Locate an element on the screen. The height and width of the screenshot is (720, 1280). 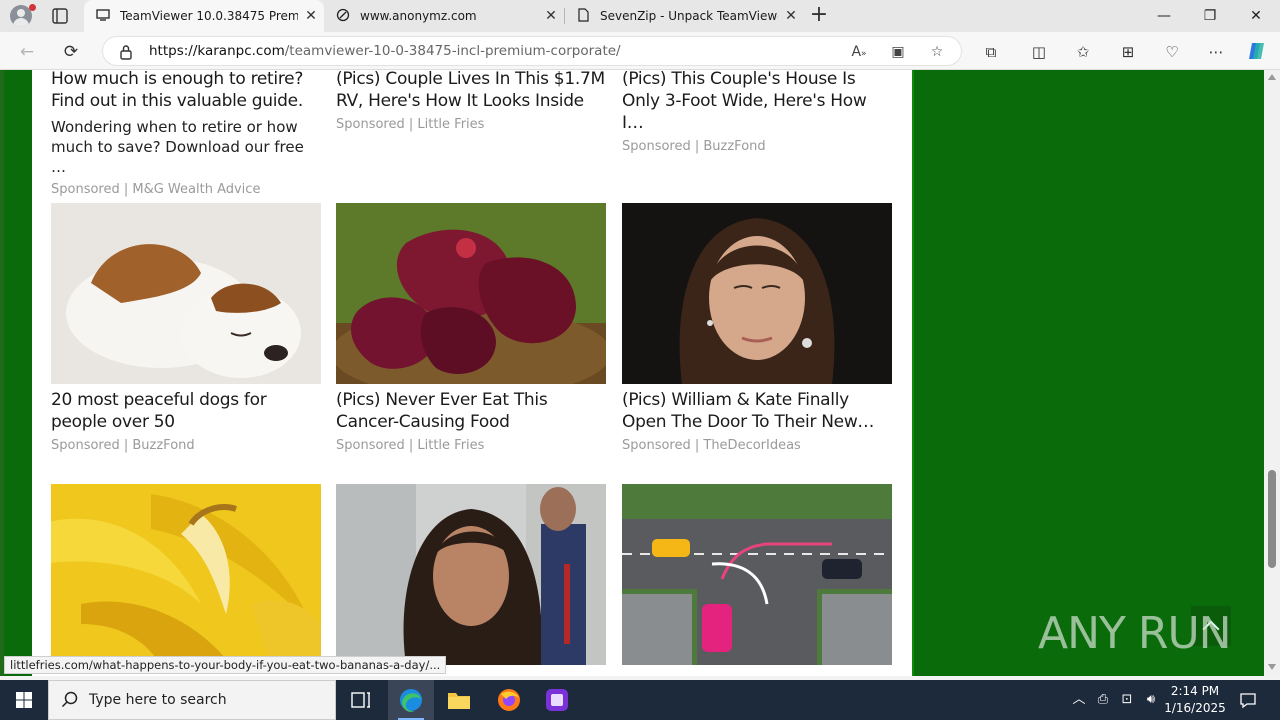
tab-teamviewer: TeamViewer 10.0.38475 Premium ✕ is located at coordinates (204, 16).